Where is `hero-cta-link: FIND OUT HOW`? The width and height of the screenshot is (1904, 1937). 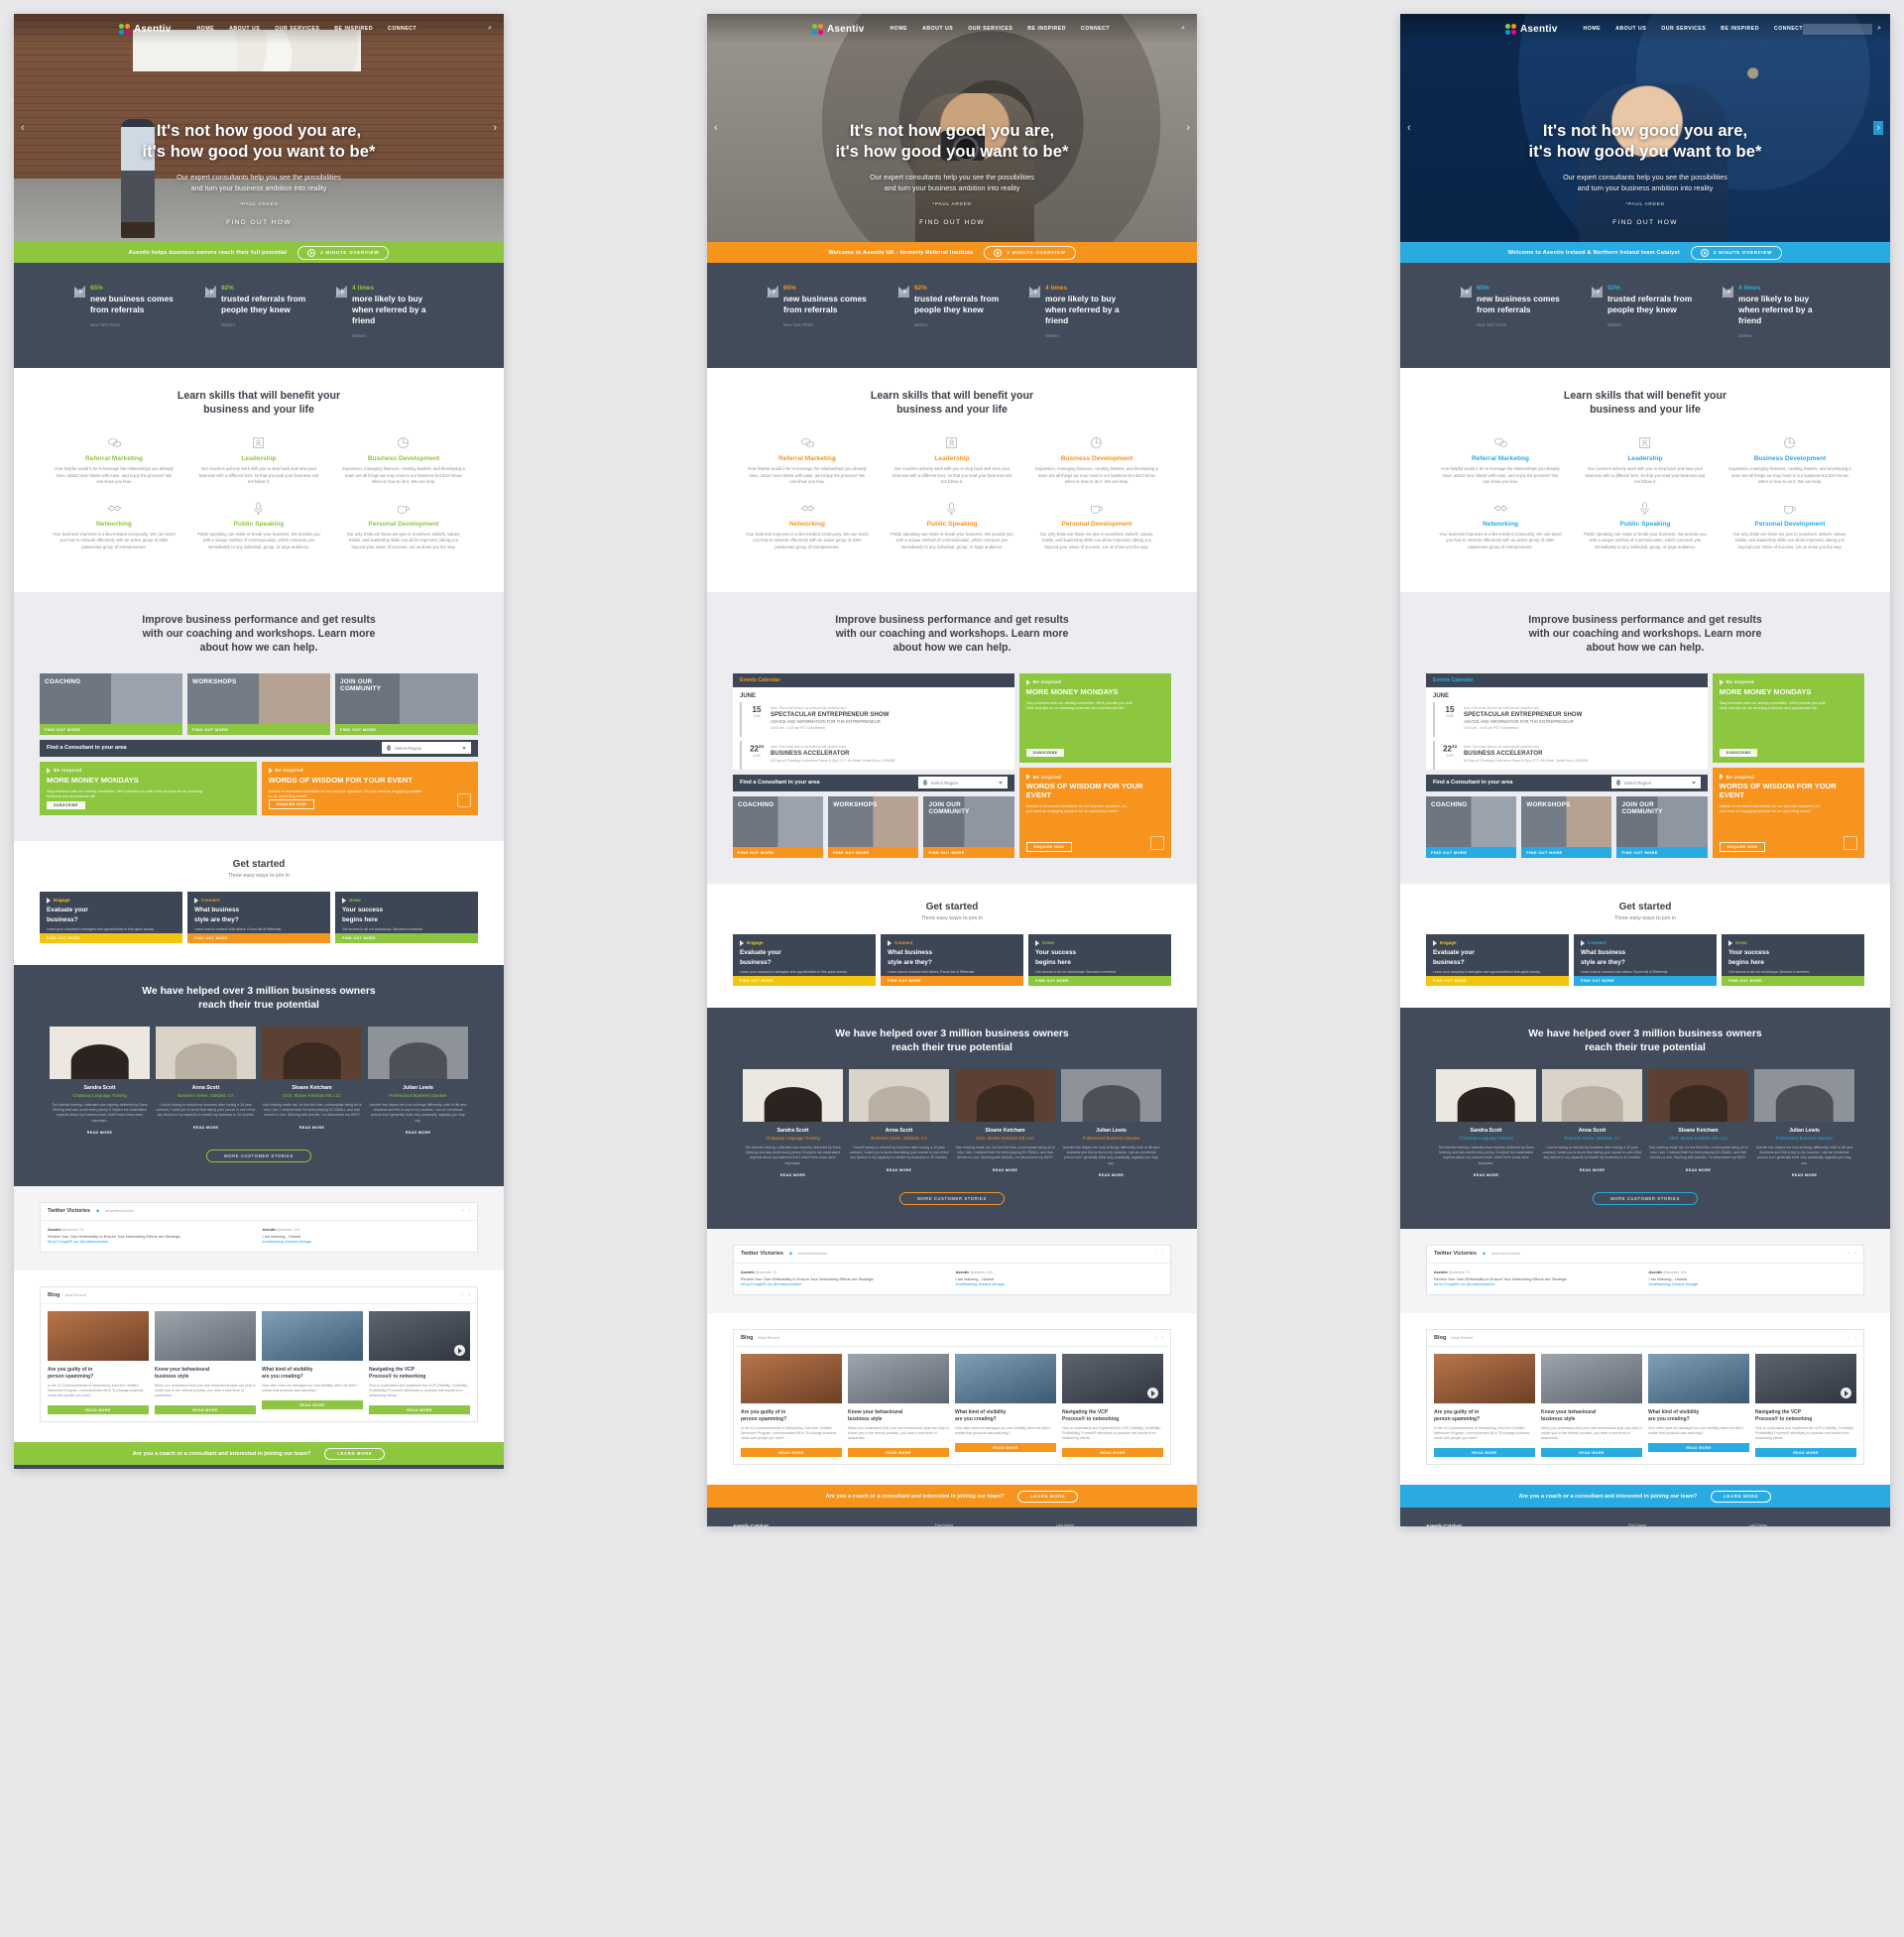 hero-cta-link: FIND OUT HOW is located at coordinates (259, 223).